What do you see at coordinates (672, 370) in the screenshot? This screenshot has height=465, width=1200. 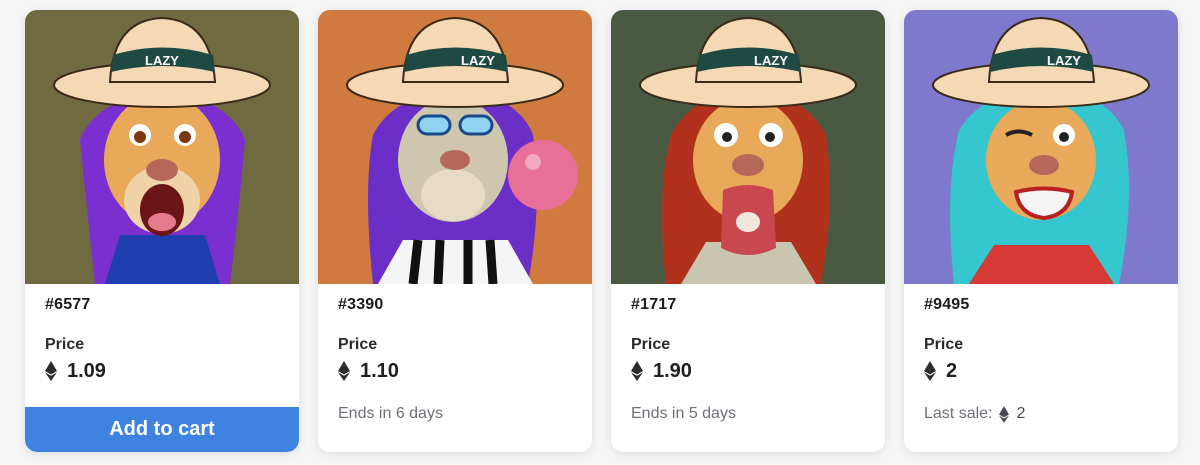 I see `price-value: 1.90` at bounding box center [672, 370].